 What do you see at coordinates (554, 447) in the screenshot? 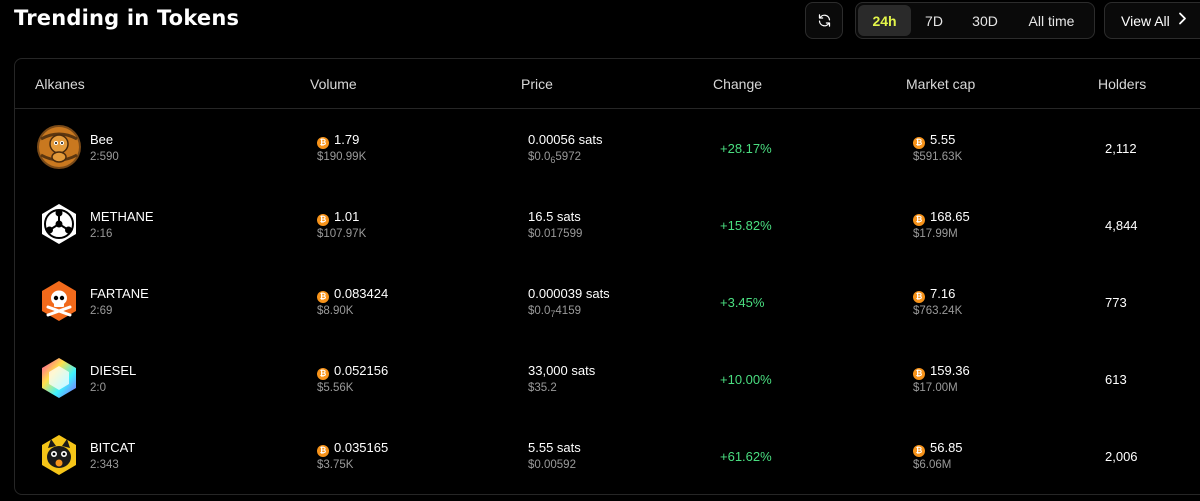
I see `price-sats: 5.55 sats` at bounding box center [554, 447].